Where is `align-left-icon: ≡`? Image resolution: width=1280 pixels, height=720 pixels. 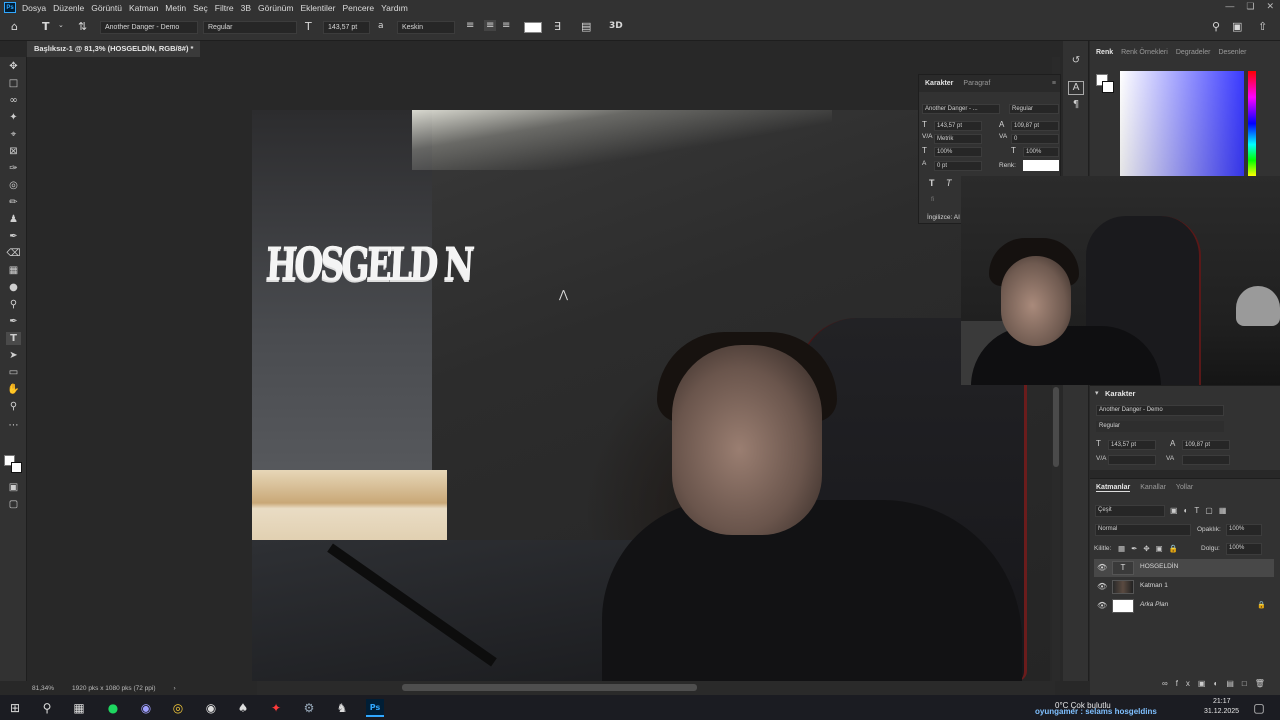
align-left-icon: ≡ is located at coordinates (470, 25).